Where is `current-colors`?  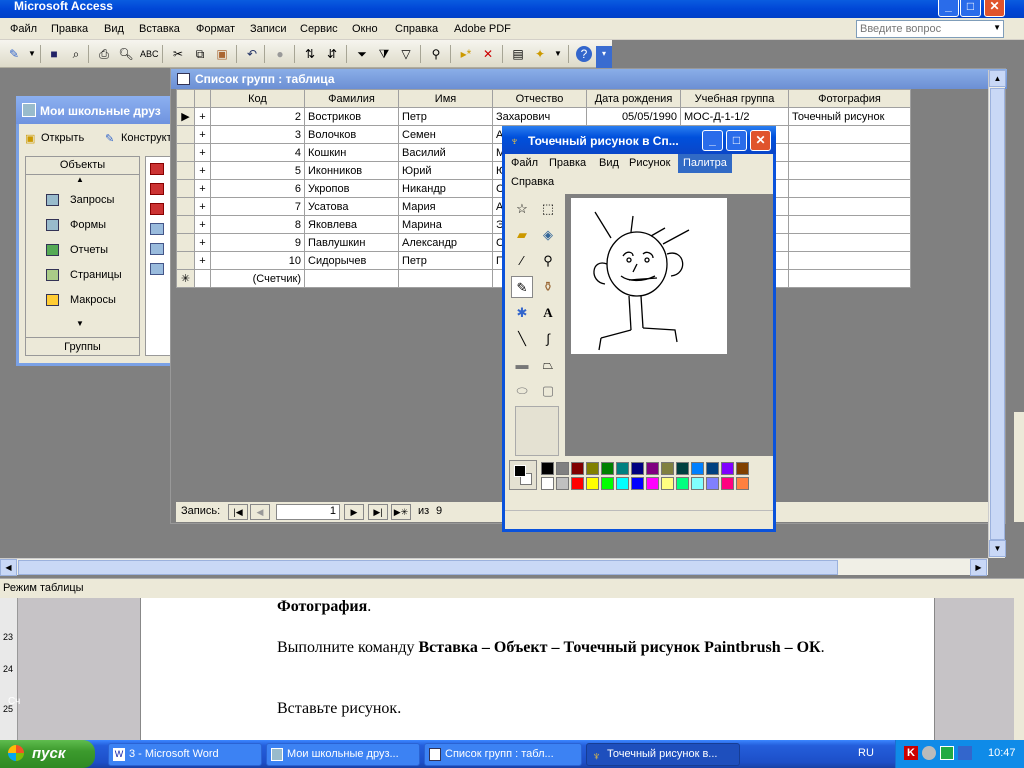
current-colors is located at coordinates (523, 475).